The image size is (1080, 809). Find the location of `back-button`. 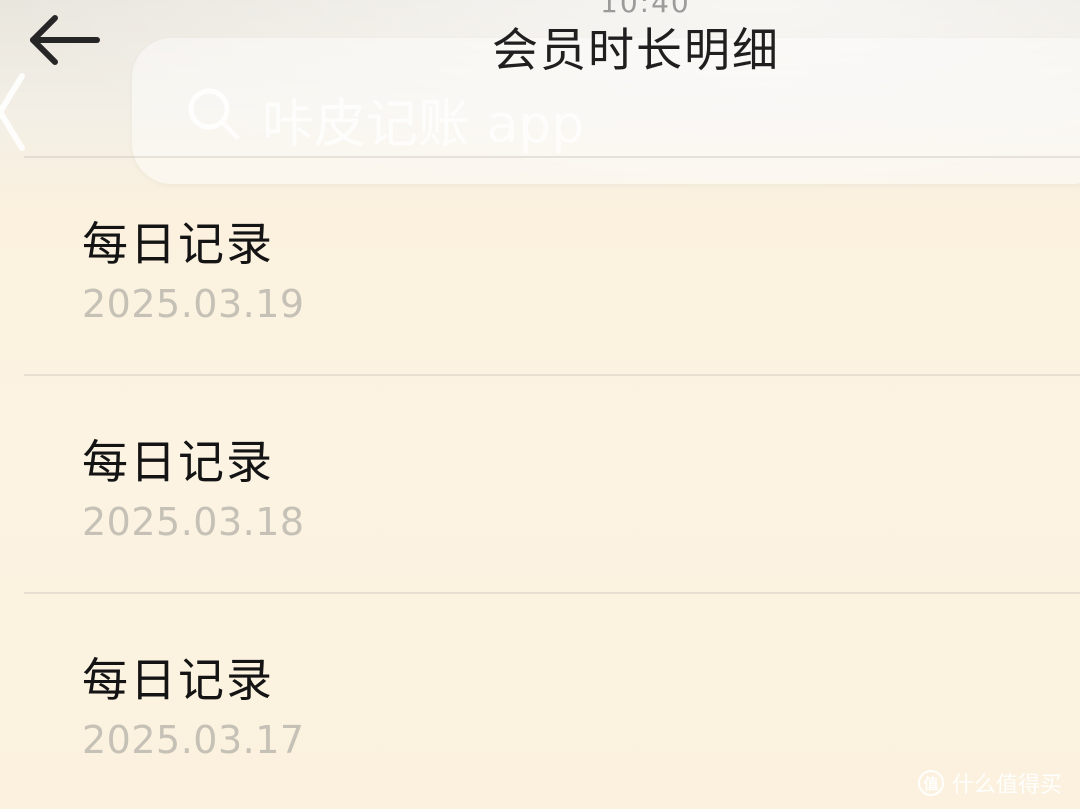

back-button is located at coordinates (64, 42).